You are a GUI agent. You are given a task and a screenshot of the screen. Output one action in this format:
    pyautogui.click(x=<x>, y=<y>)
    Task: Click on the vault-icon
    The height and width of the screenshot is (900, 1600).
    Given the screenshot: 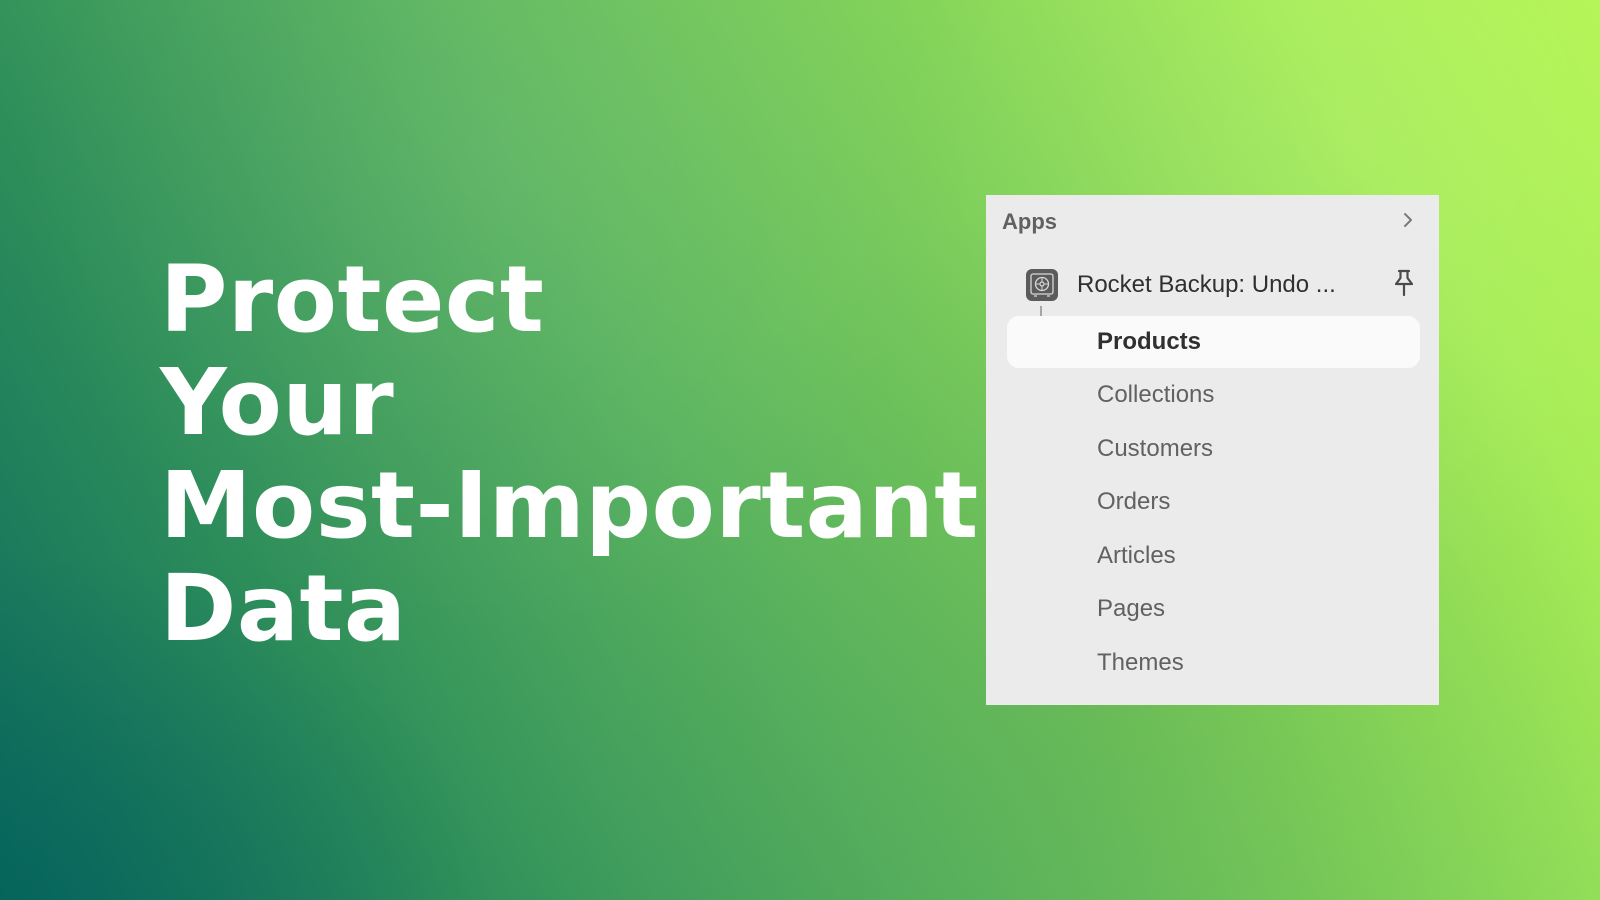 What is the action you would take?
    pyautogui.click(x=1042, y=285)
    